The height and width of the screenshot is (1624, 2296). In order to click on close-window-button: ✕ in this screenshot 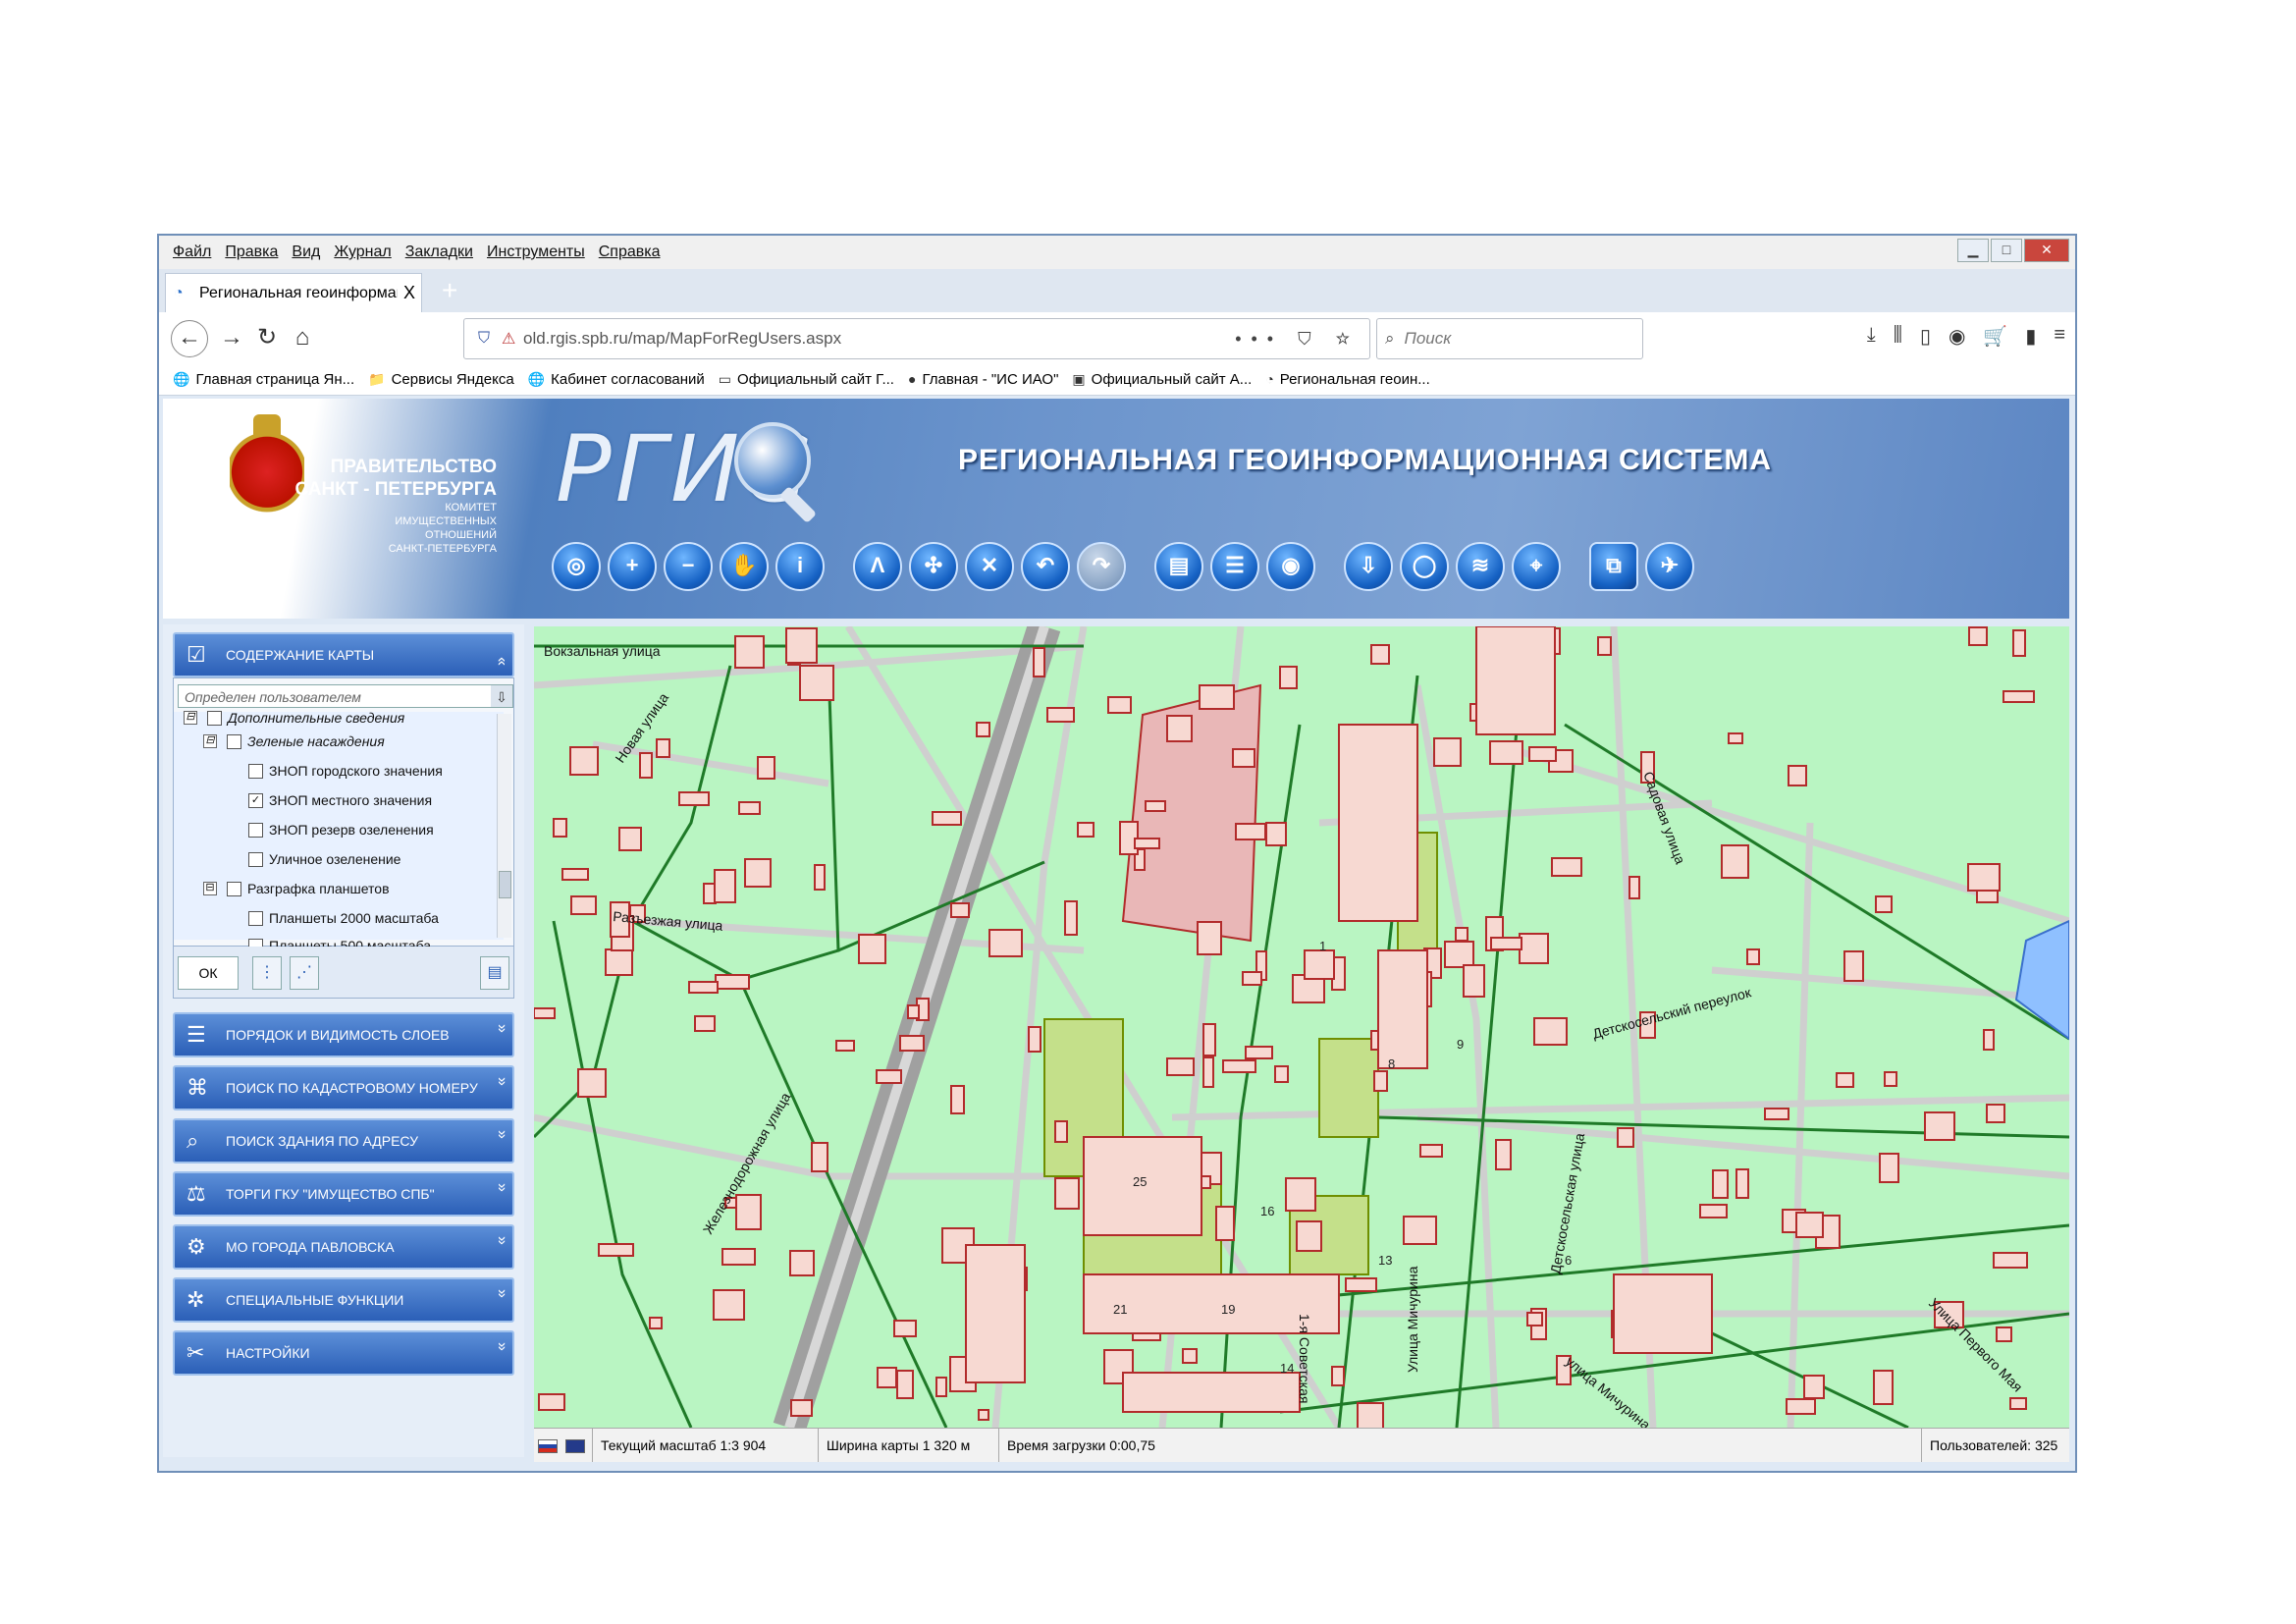, I will do `click(2046, 250)`.